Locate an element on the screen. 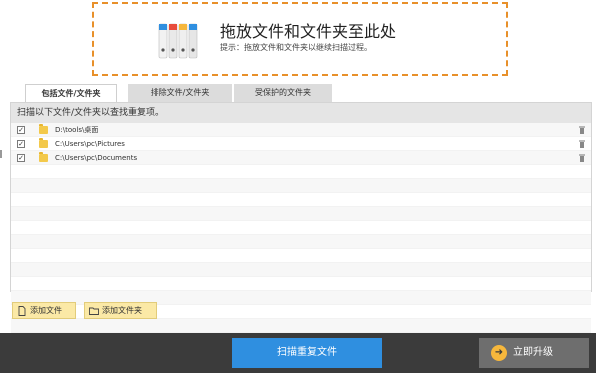  drop-zone: 拖放文件和文件夹至此处 提示：拖放文件和文件夹以继续扫描过程。 is located at coordinates (300, 39).